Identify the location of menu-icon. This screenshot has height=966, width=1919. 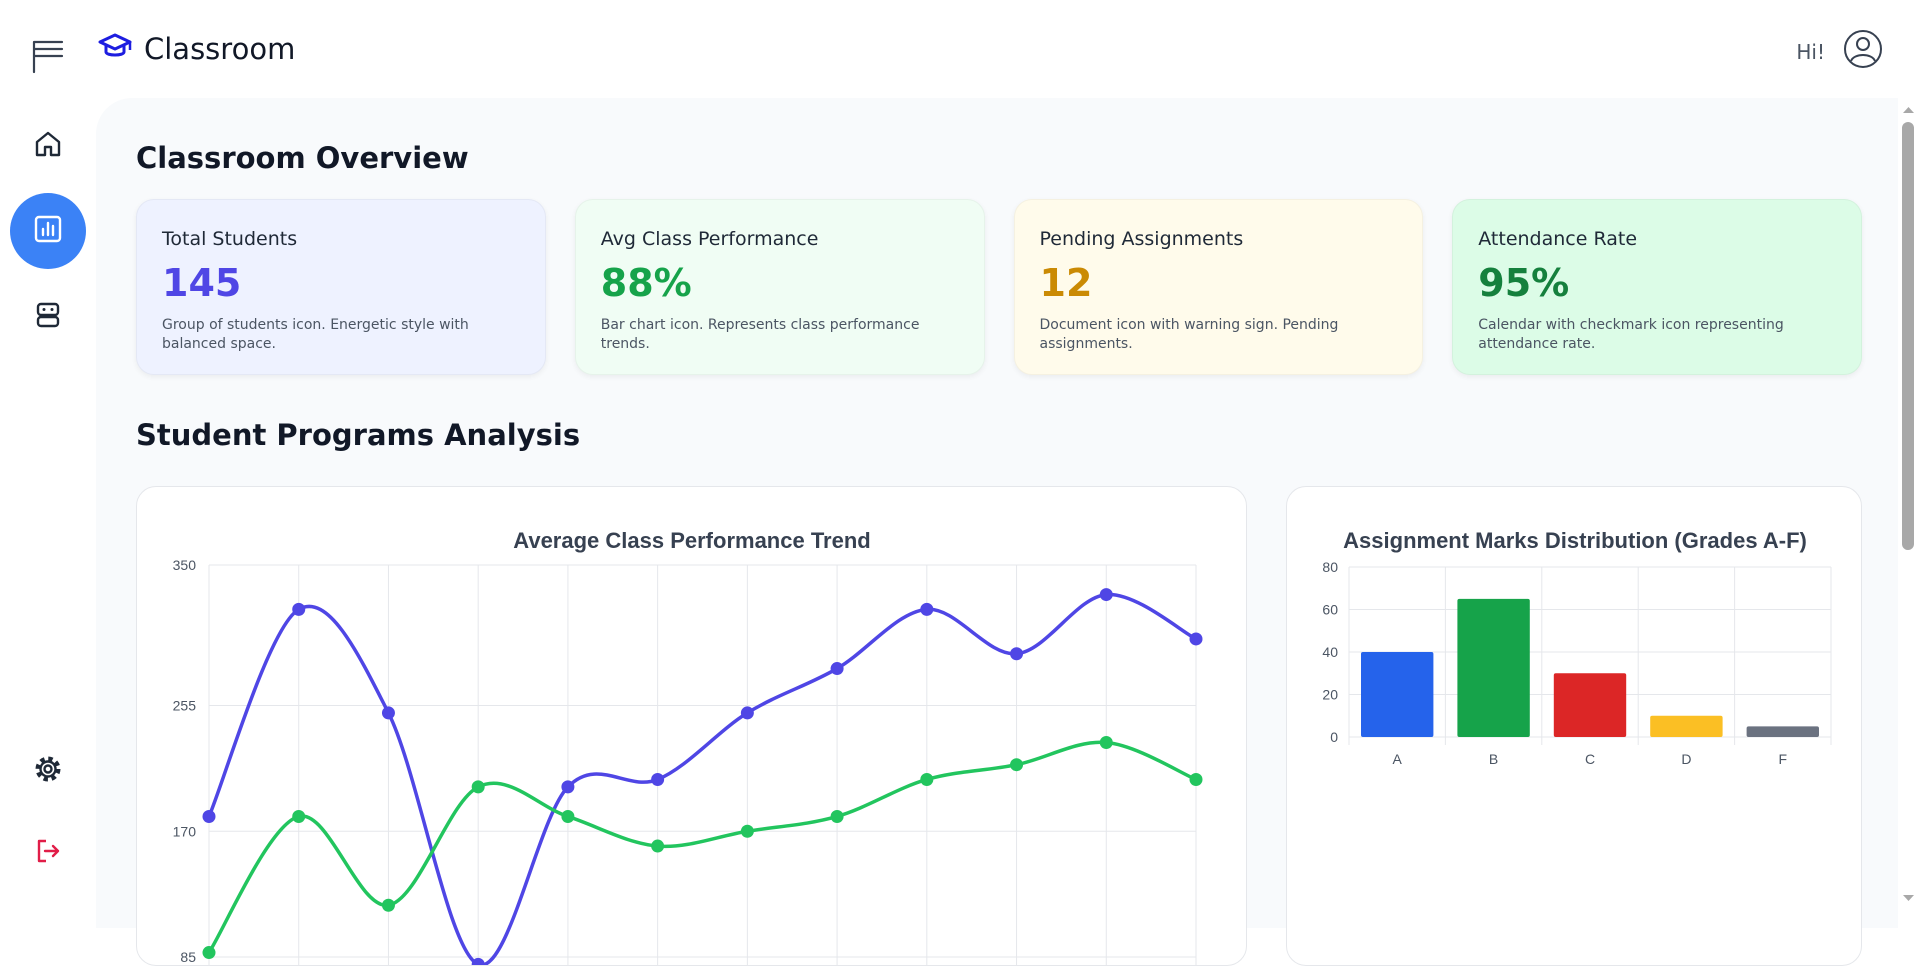
(48, 56).